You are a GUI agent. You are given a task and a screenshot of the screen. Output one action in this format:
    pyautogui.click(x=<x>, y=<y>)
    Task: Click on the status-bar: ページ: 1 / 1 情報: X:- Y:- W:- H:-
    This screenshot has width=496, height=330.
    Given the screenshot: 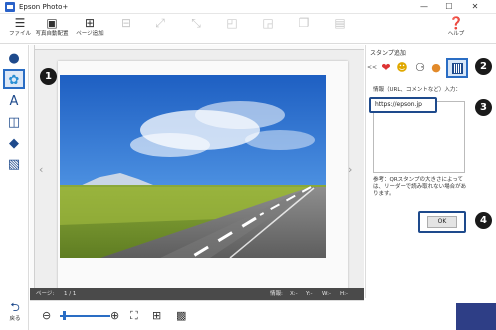 What is the action you would take?
    pyautogui.click(x=197, y=294)
    